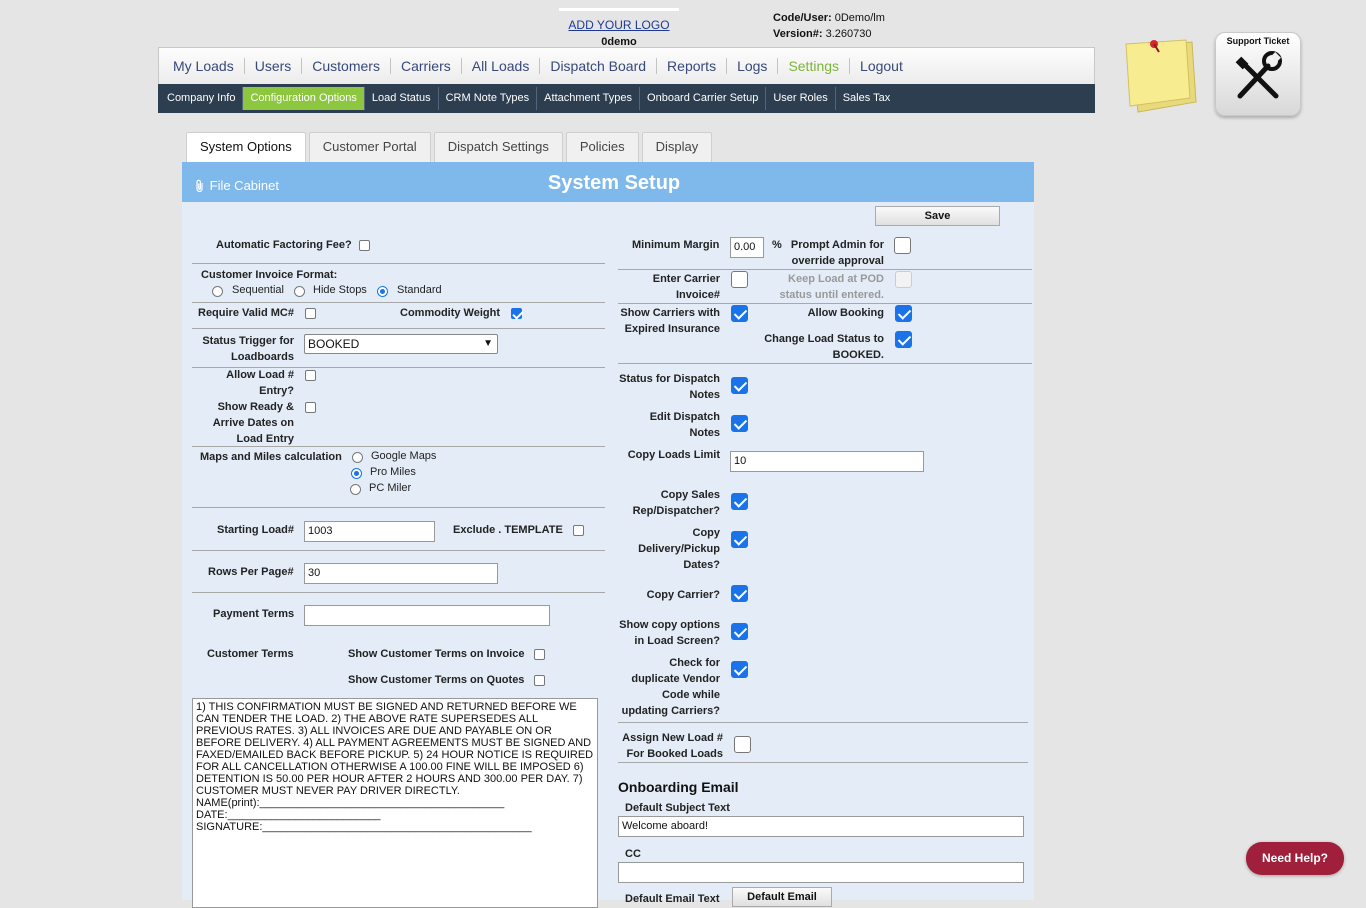 The height and width of the screenshot is (908, 1366). What do you see at coordinates (382, 291) in the screenshot?
I see `invoice-standard-radio` at bounding box center [382, 291].